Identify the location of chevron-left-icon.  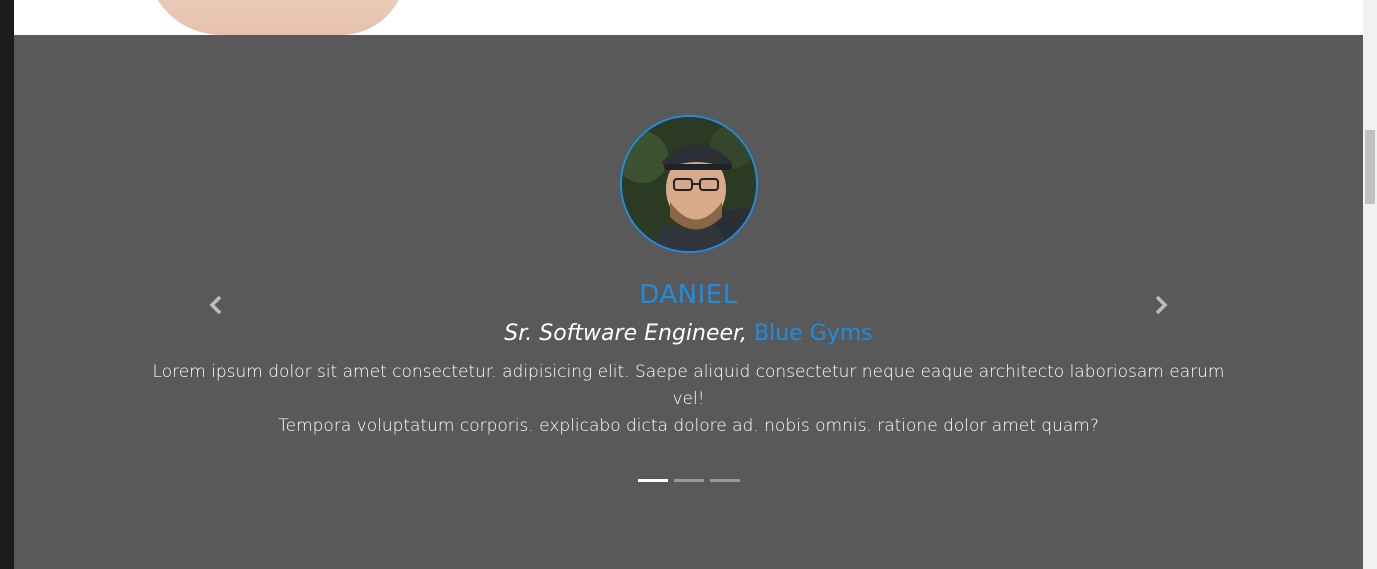
(215, 305).